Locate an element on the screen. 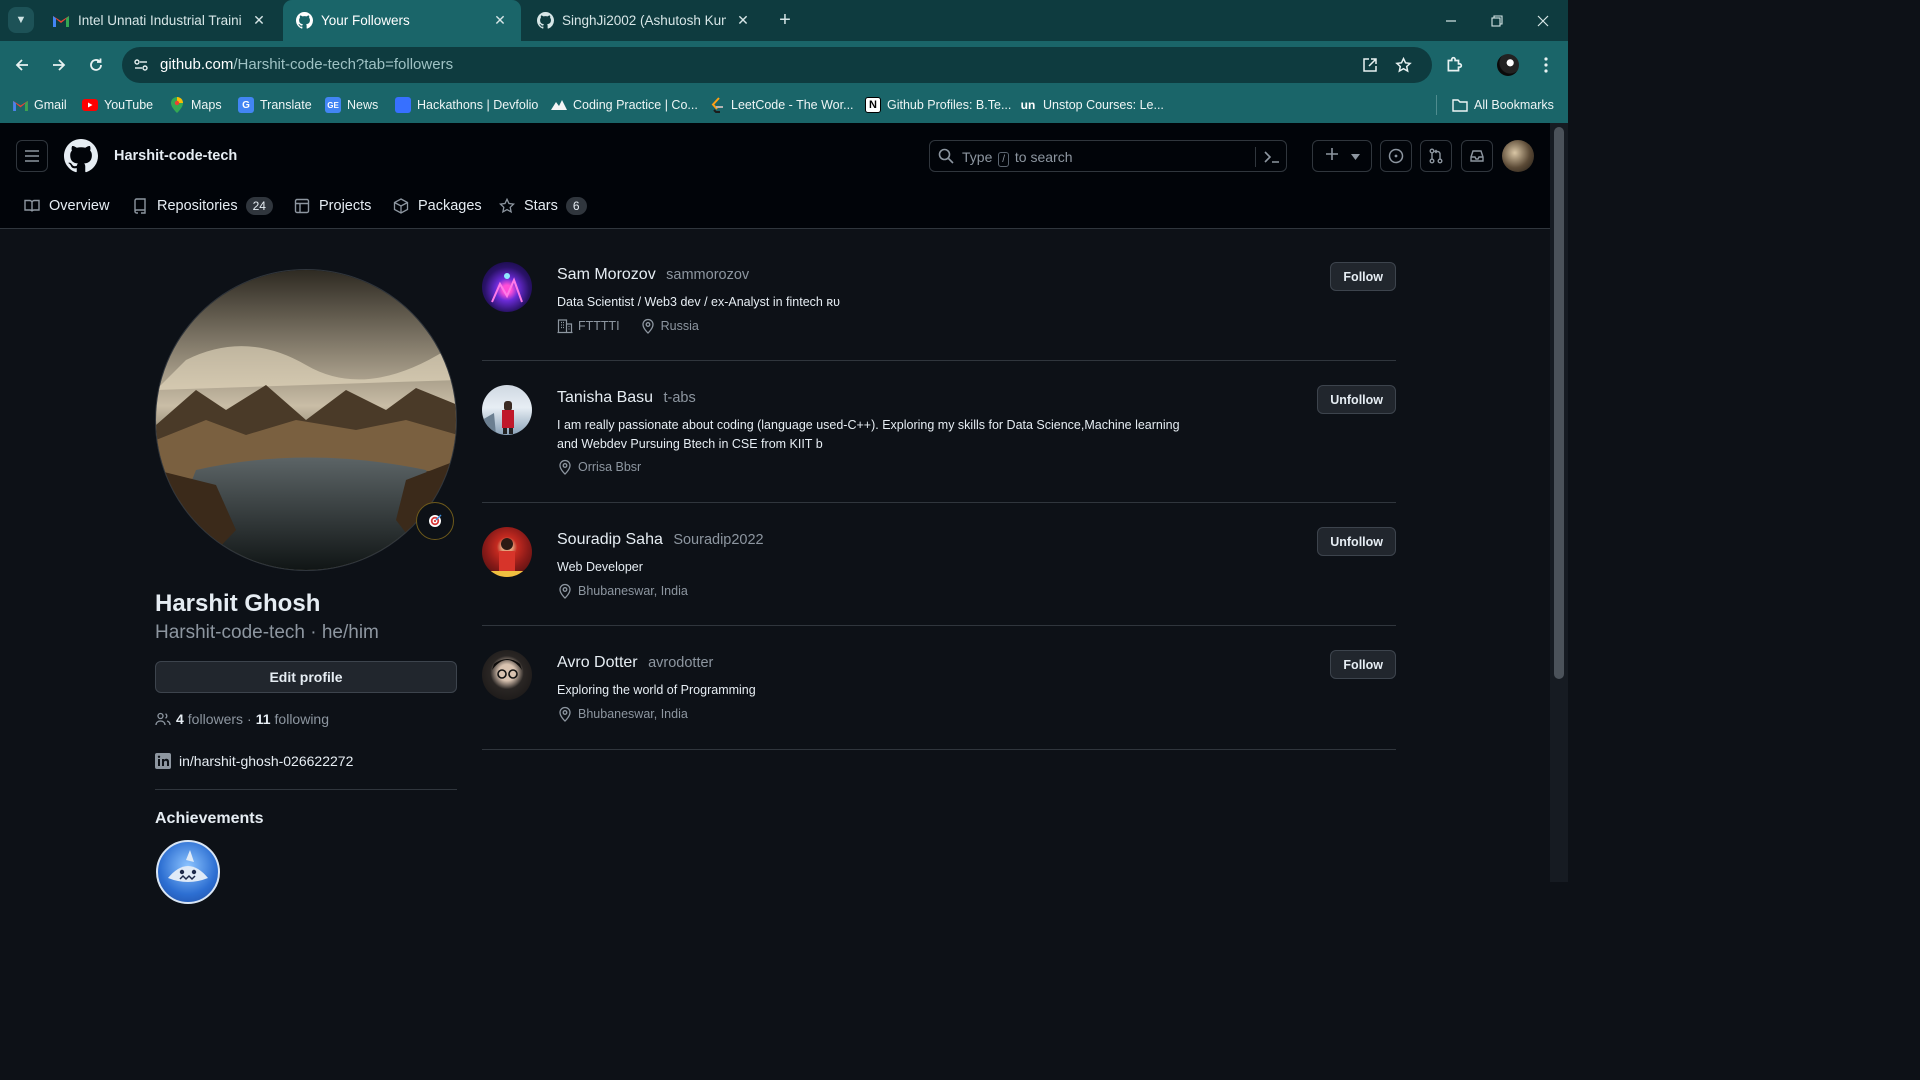 This screenshot has height=1080, width=1920. tab-overview: Overview is located at coordinates (66, 206).